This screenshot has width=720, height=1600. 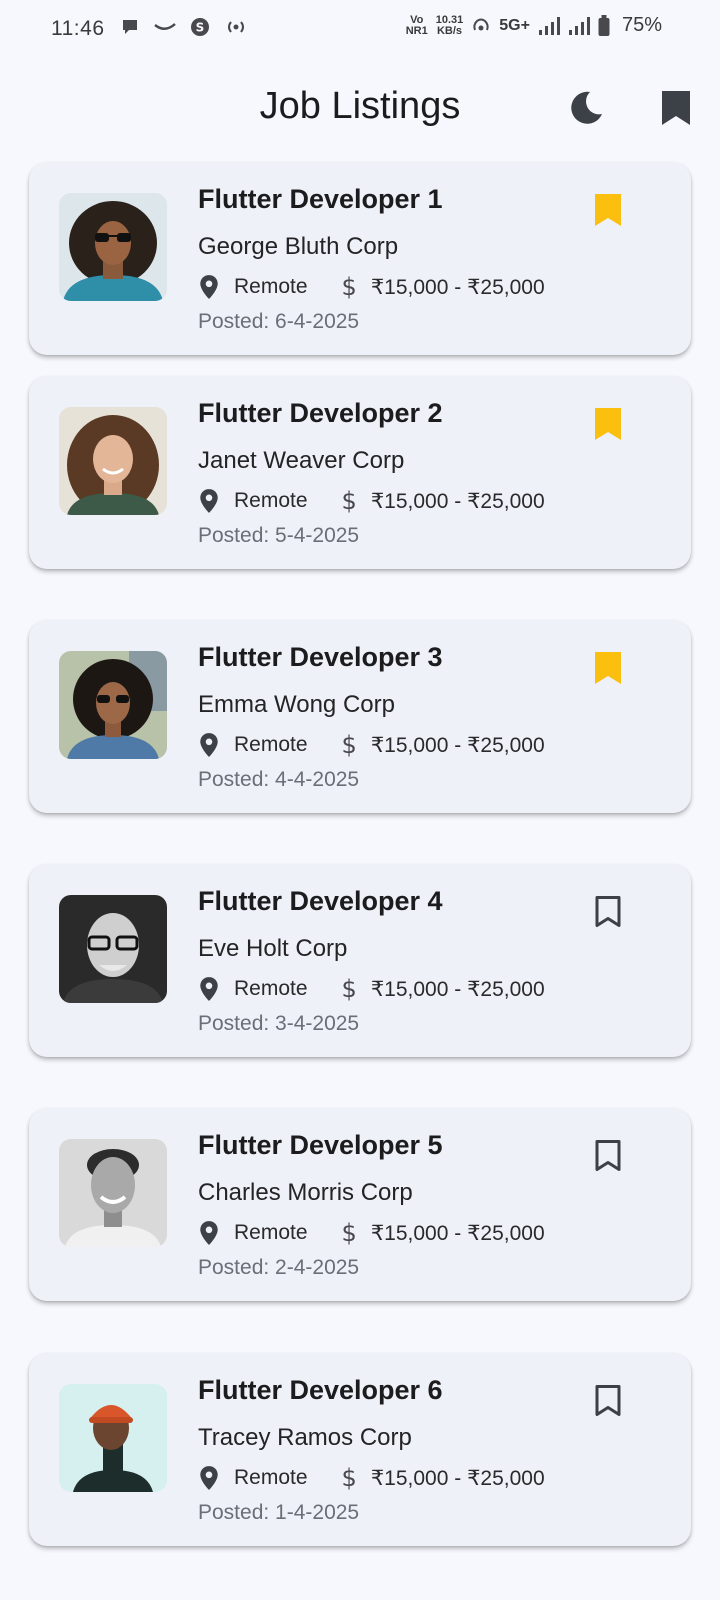 What do you see at coordinates (416, 25) in the screenshot?
I see `volte-indicator: Vo NR1` at bounding box center [416, 25].